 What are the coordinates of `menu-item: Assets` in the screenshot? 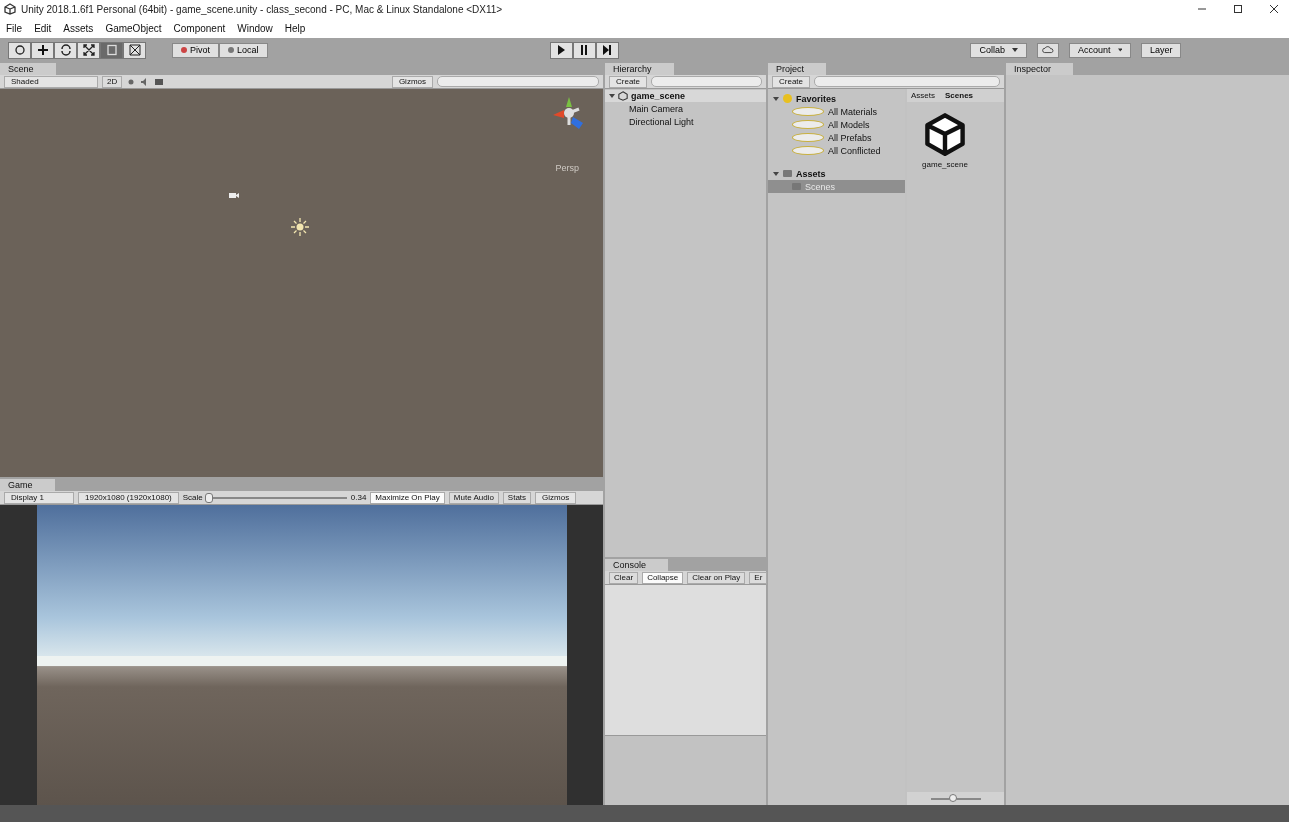 It's located at (78, 28).